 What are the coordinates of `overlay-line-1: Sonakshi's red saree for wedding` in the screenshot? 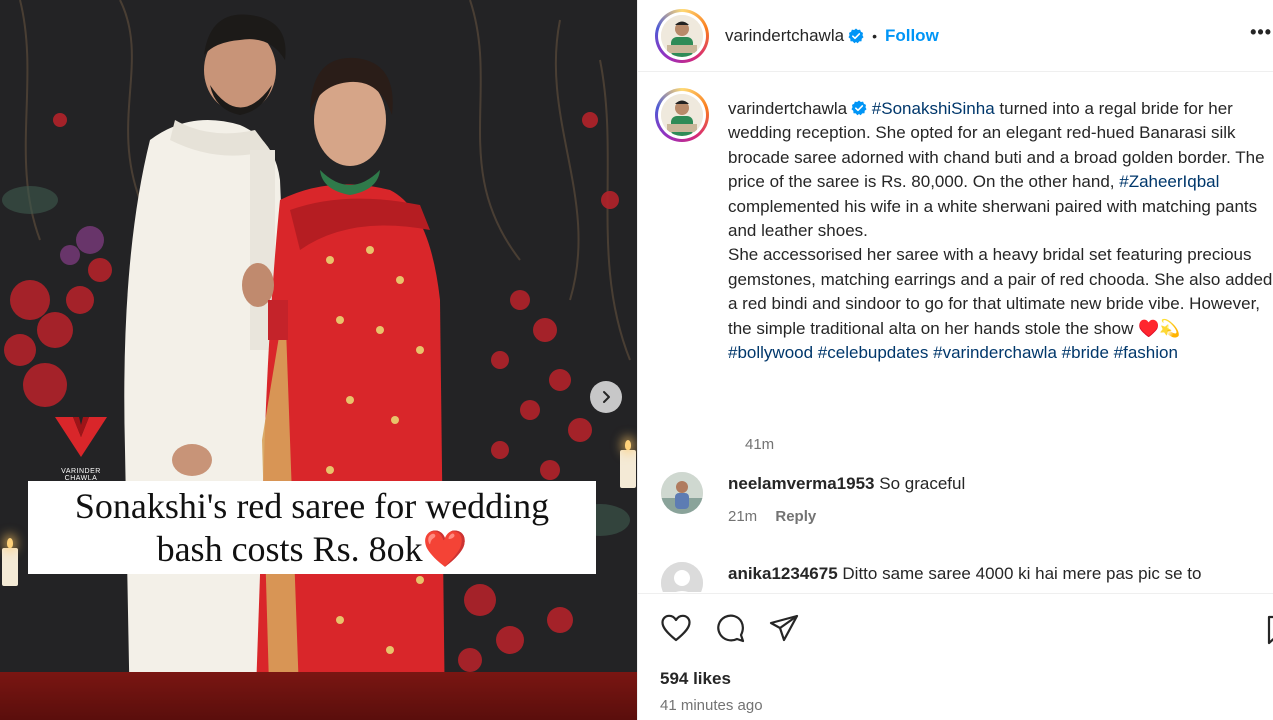 It's located at (312, 505).